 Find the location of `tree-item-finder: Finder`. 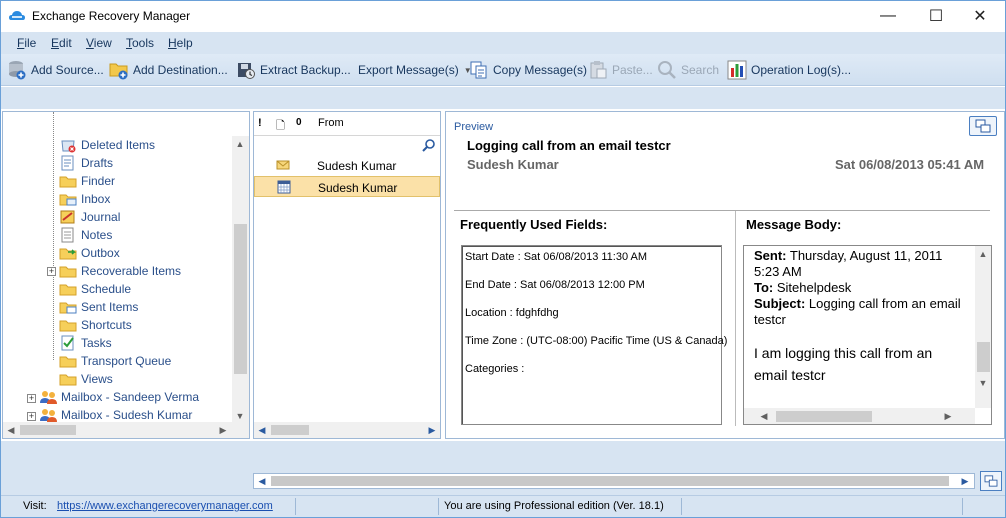

tree-item-finder: Finder is located at coordinates (87, 181).